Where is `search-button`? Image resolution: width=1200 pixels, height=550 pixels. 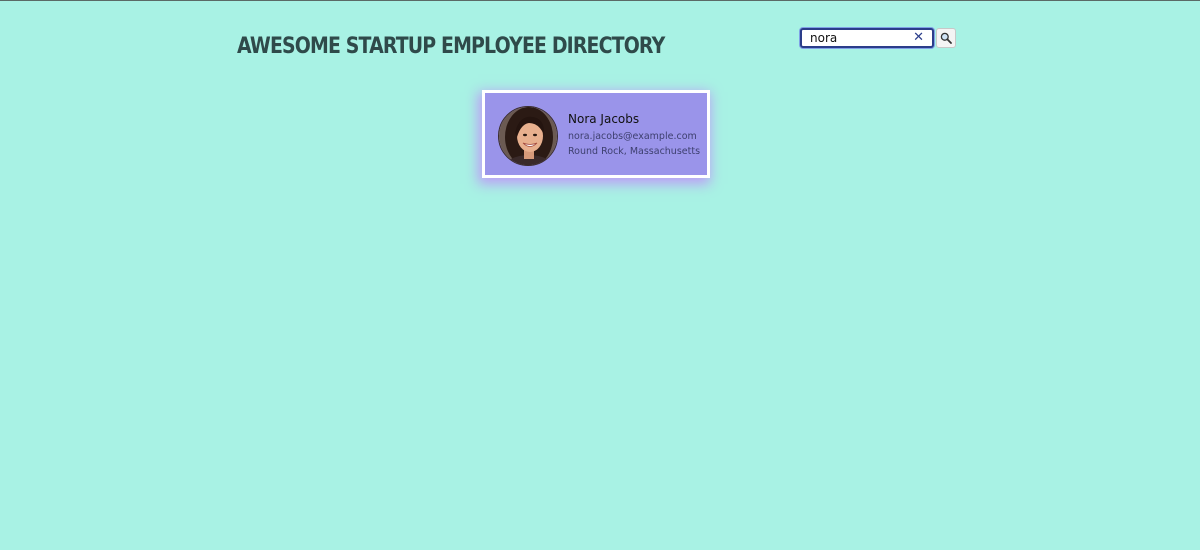 search-button is located at coordinates (946, 38).